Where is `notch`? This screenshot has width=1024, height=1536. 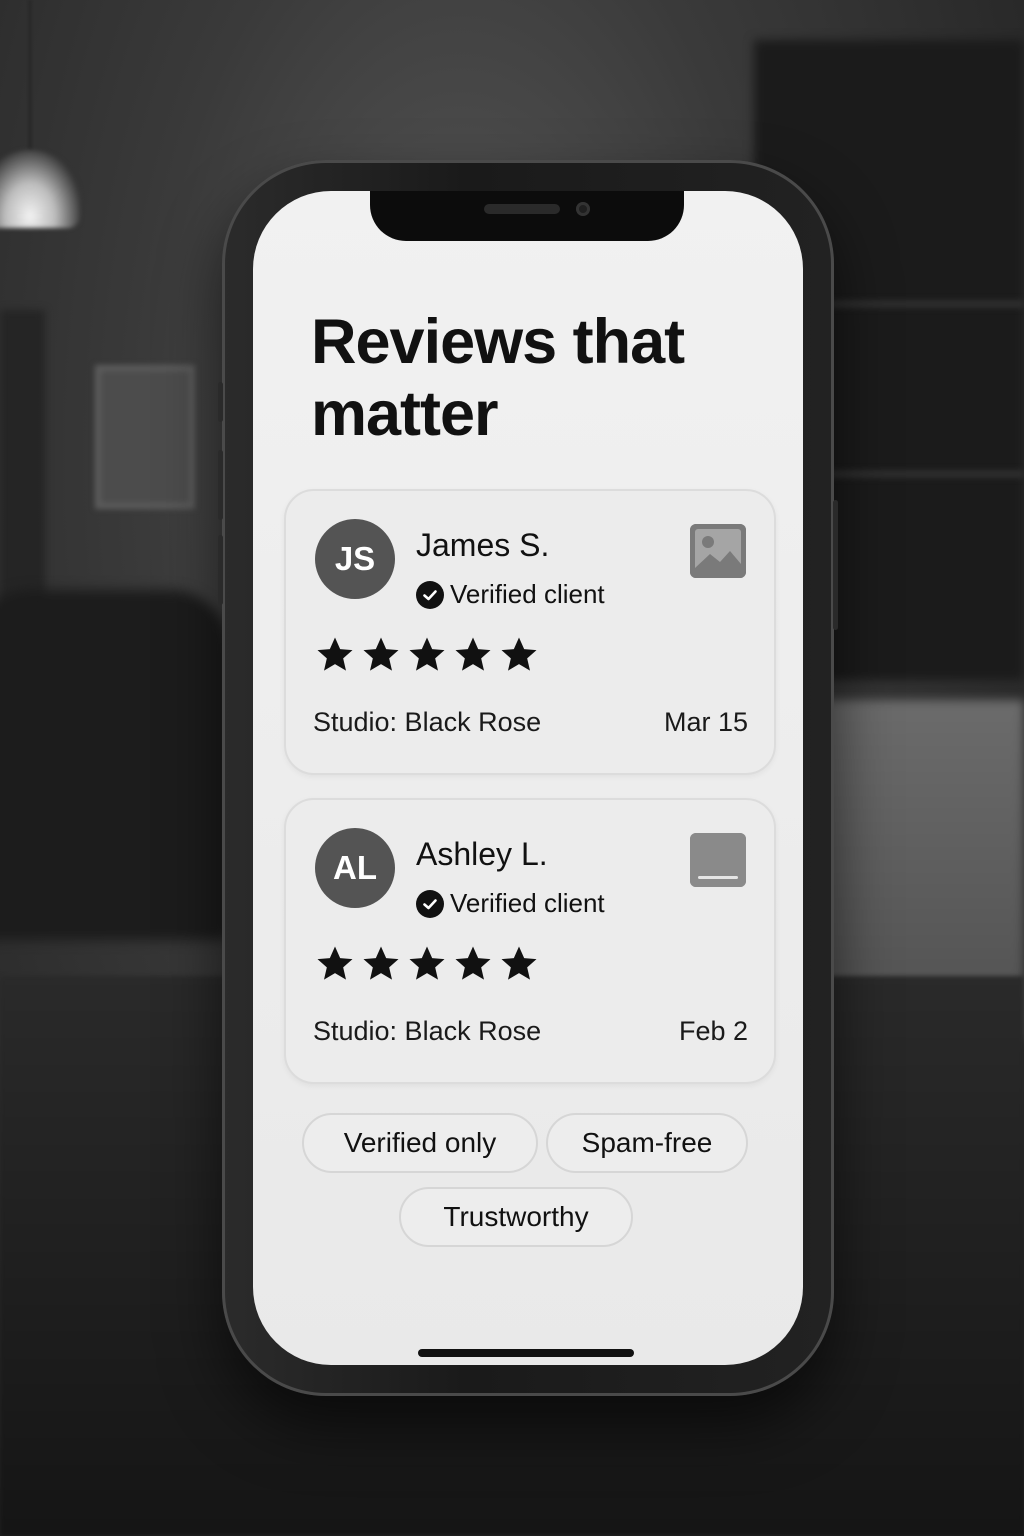 notch is located at coordinates (527, 216).